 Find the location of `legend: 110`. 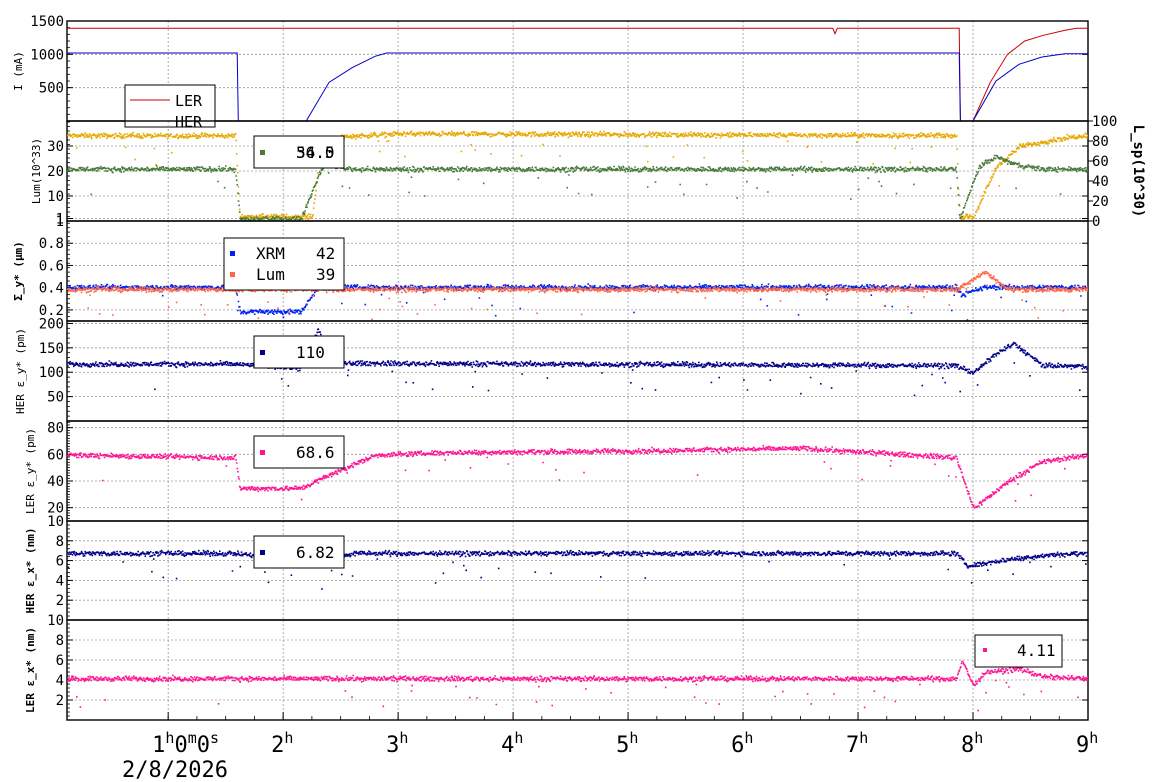

legend: 110 is located at coordinates (299, 352).